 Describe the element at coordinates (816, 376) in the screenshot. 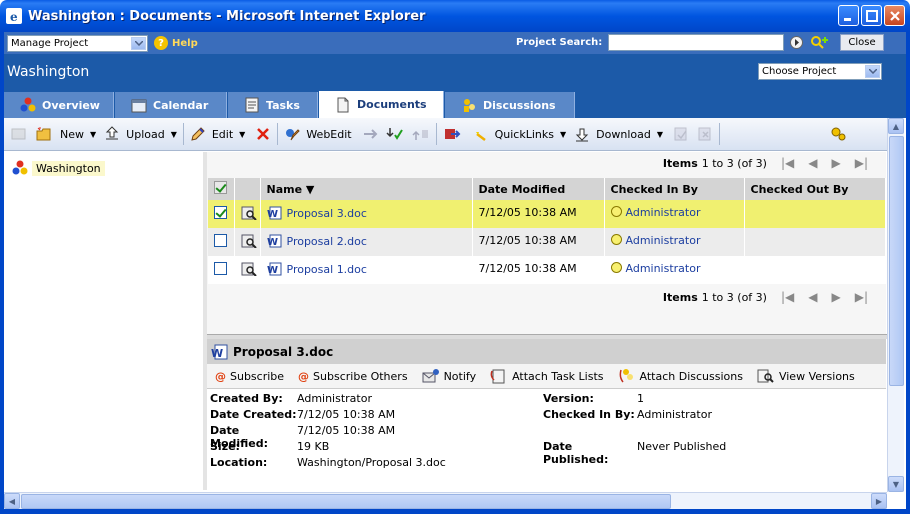

I see `view-versions-label: View Versions` at that location.